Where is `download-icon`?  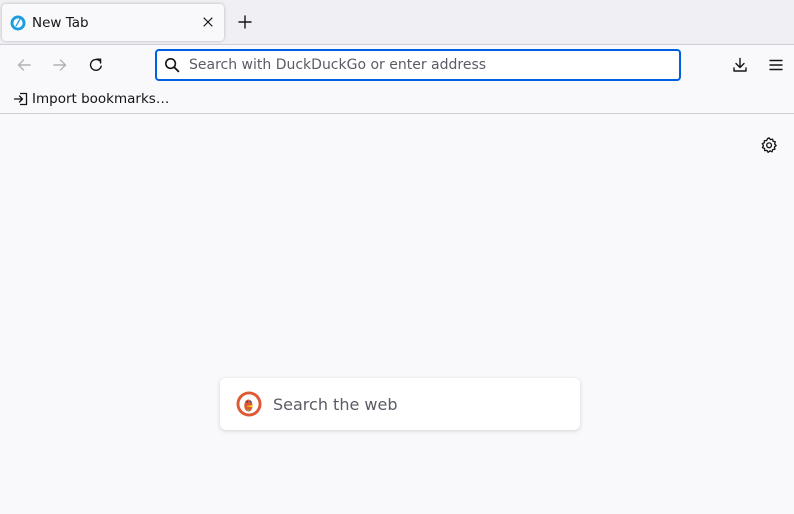
download-icon is located at coordinates (740, 65).